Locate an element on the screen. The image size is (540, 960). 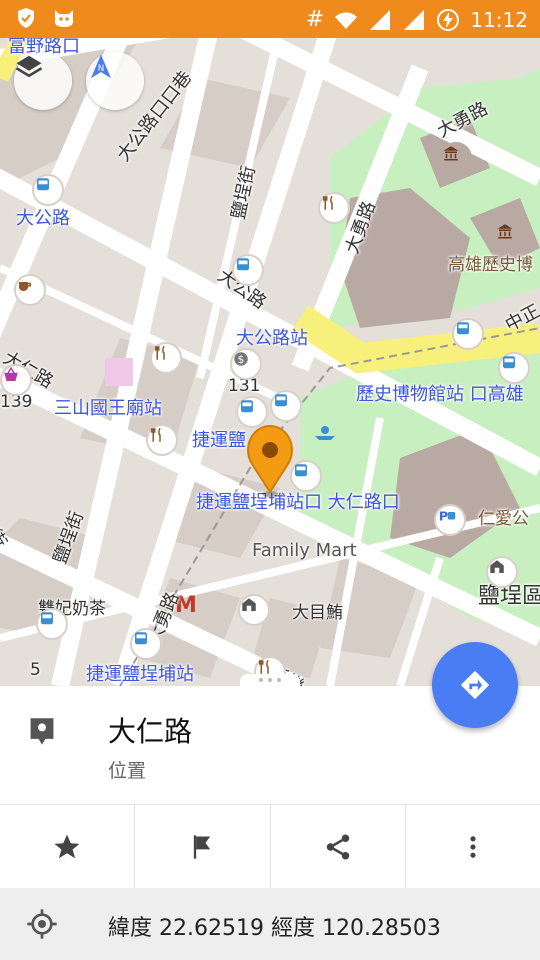
share-icon is located at coordinates (337, 847).